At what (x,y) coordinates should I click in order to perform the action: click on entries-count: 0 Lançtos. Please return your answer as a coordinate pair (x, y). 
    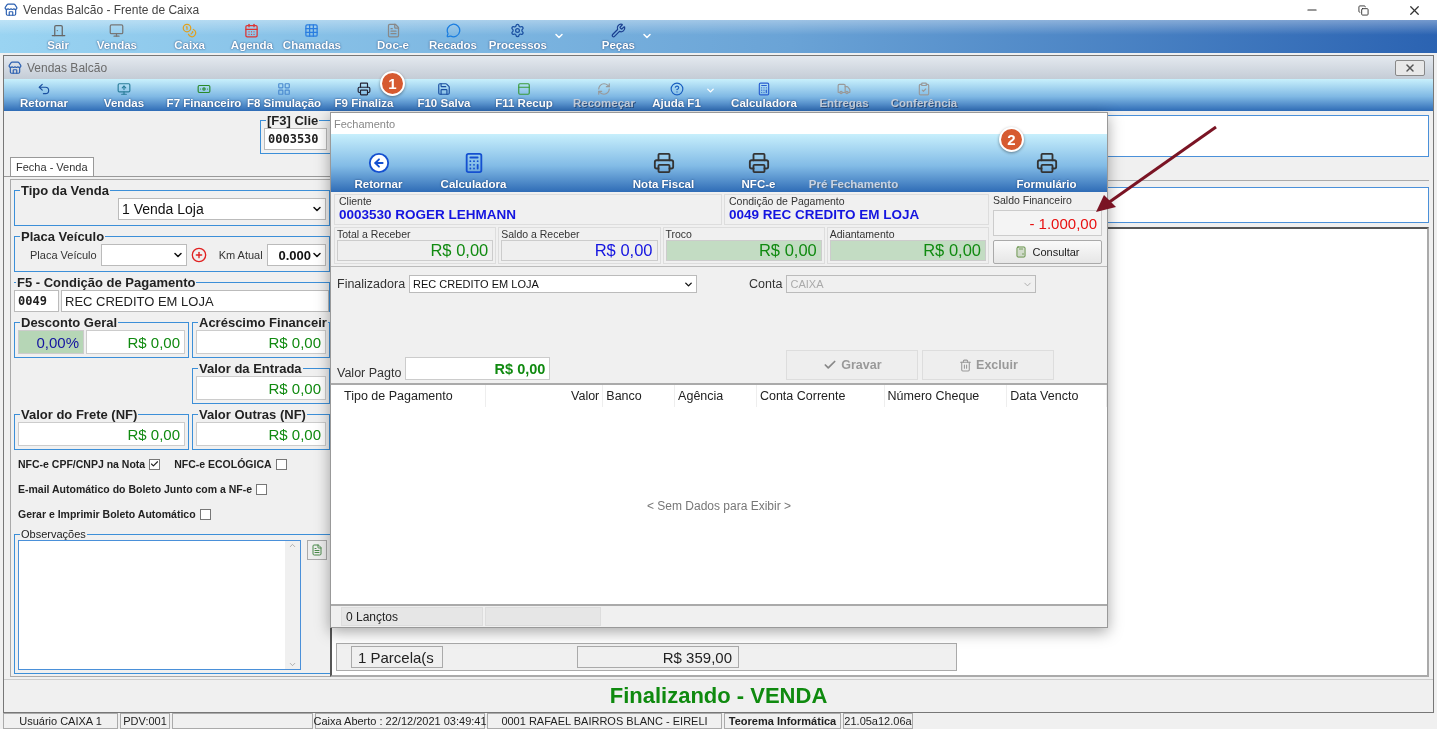
    Looking at the image, I should click on (412, 616).